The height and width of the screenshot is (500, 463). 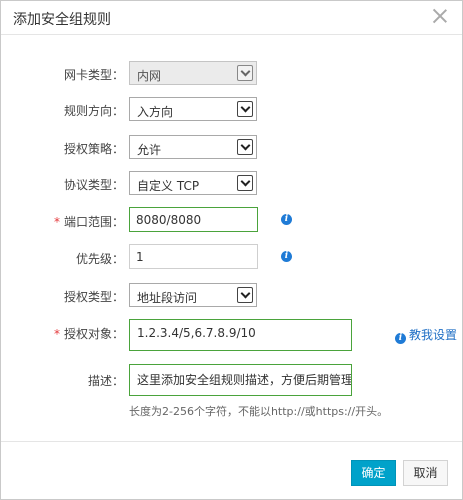 I want to click on confirm-button: 确定, so click(x=373, y=473).